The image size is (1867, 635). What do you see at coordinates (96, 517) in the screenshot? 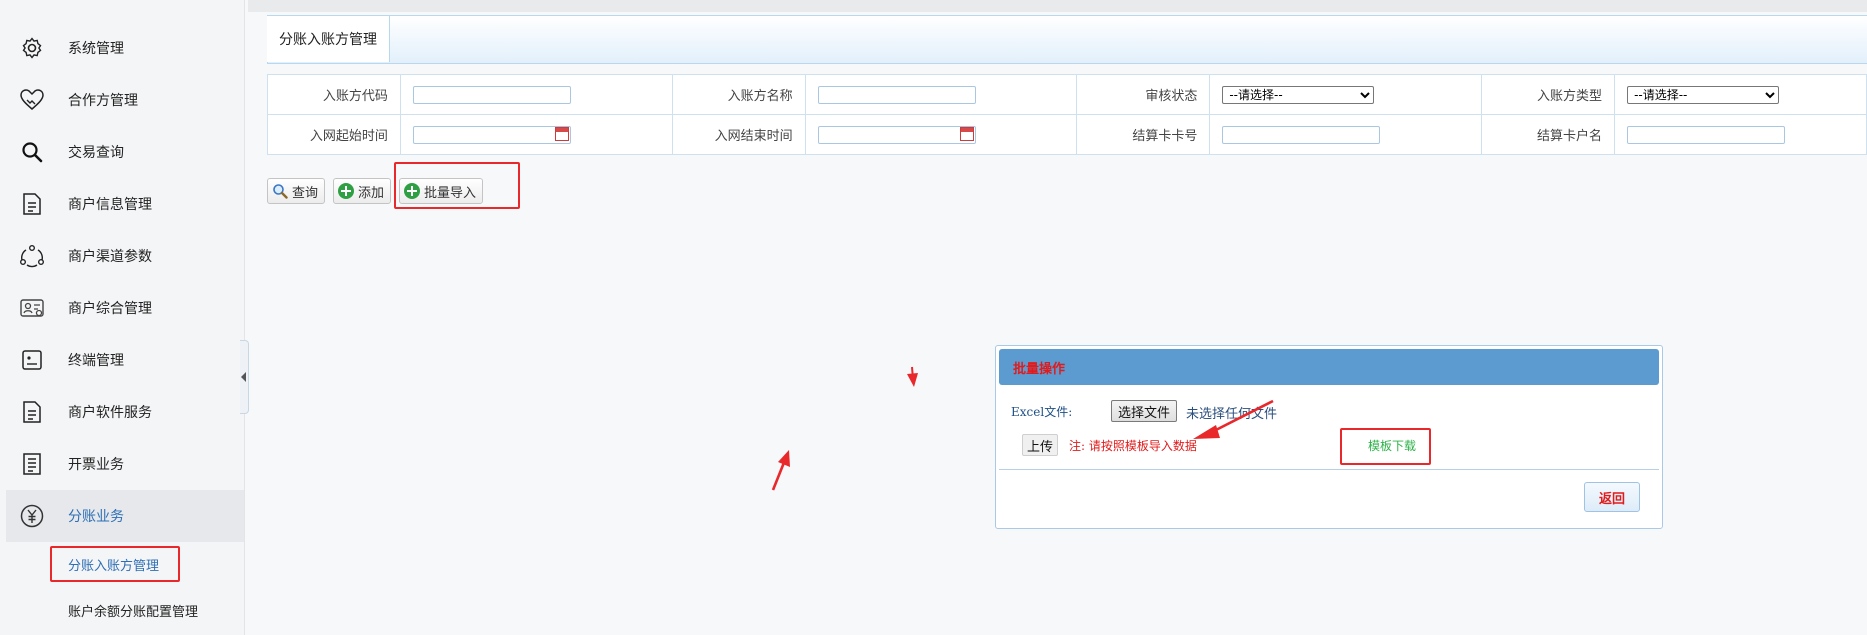
I see `sidebar-item-label: 分账业务` at bounding box center [96, 517].